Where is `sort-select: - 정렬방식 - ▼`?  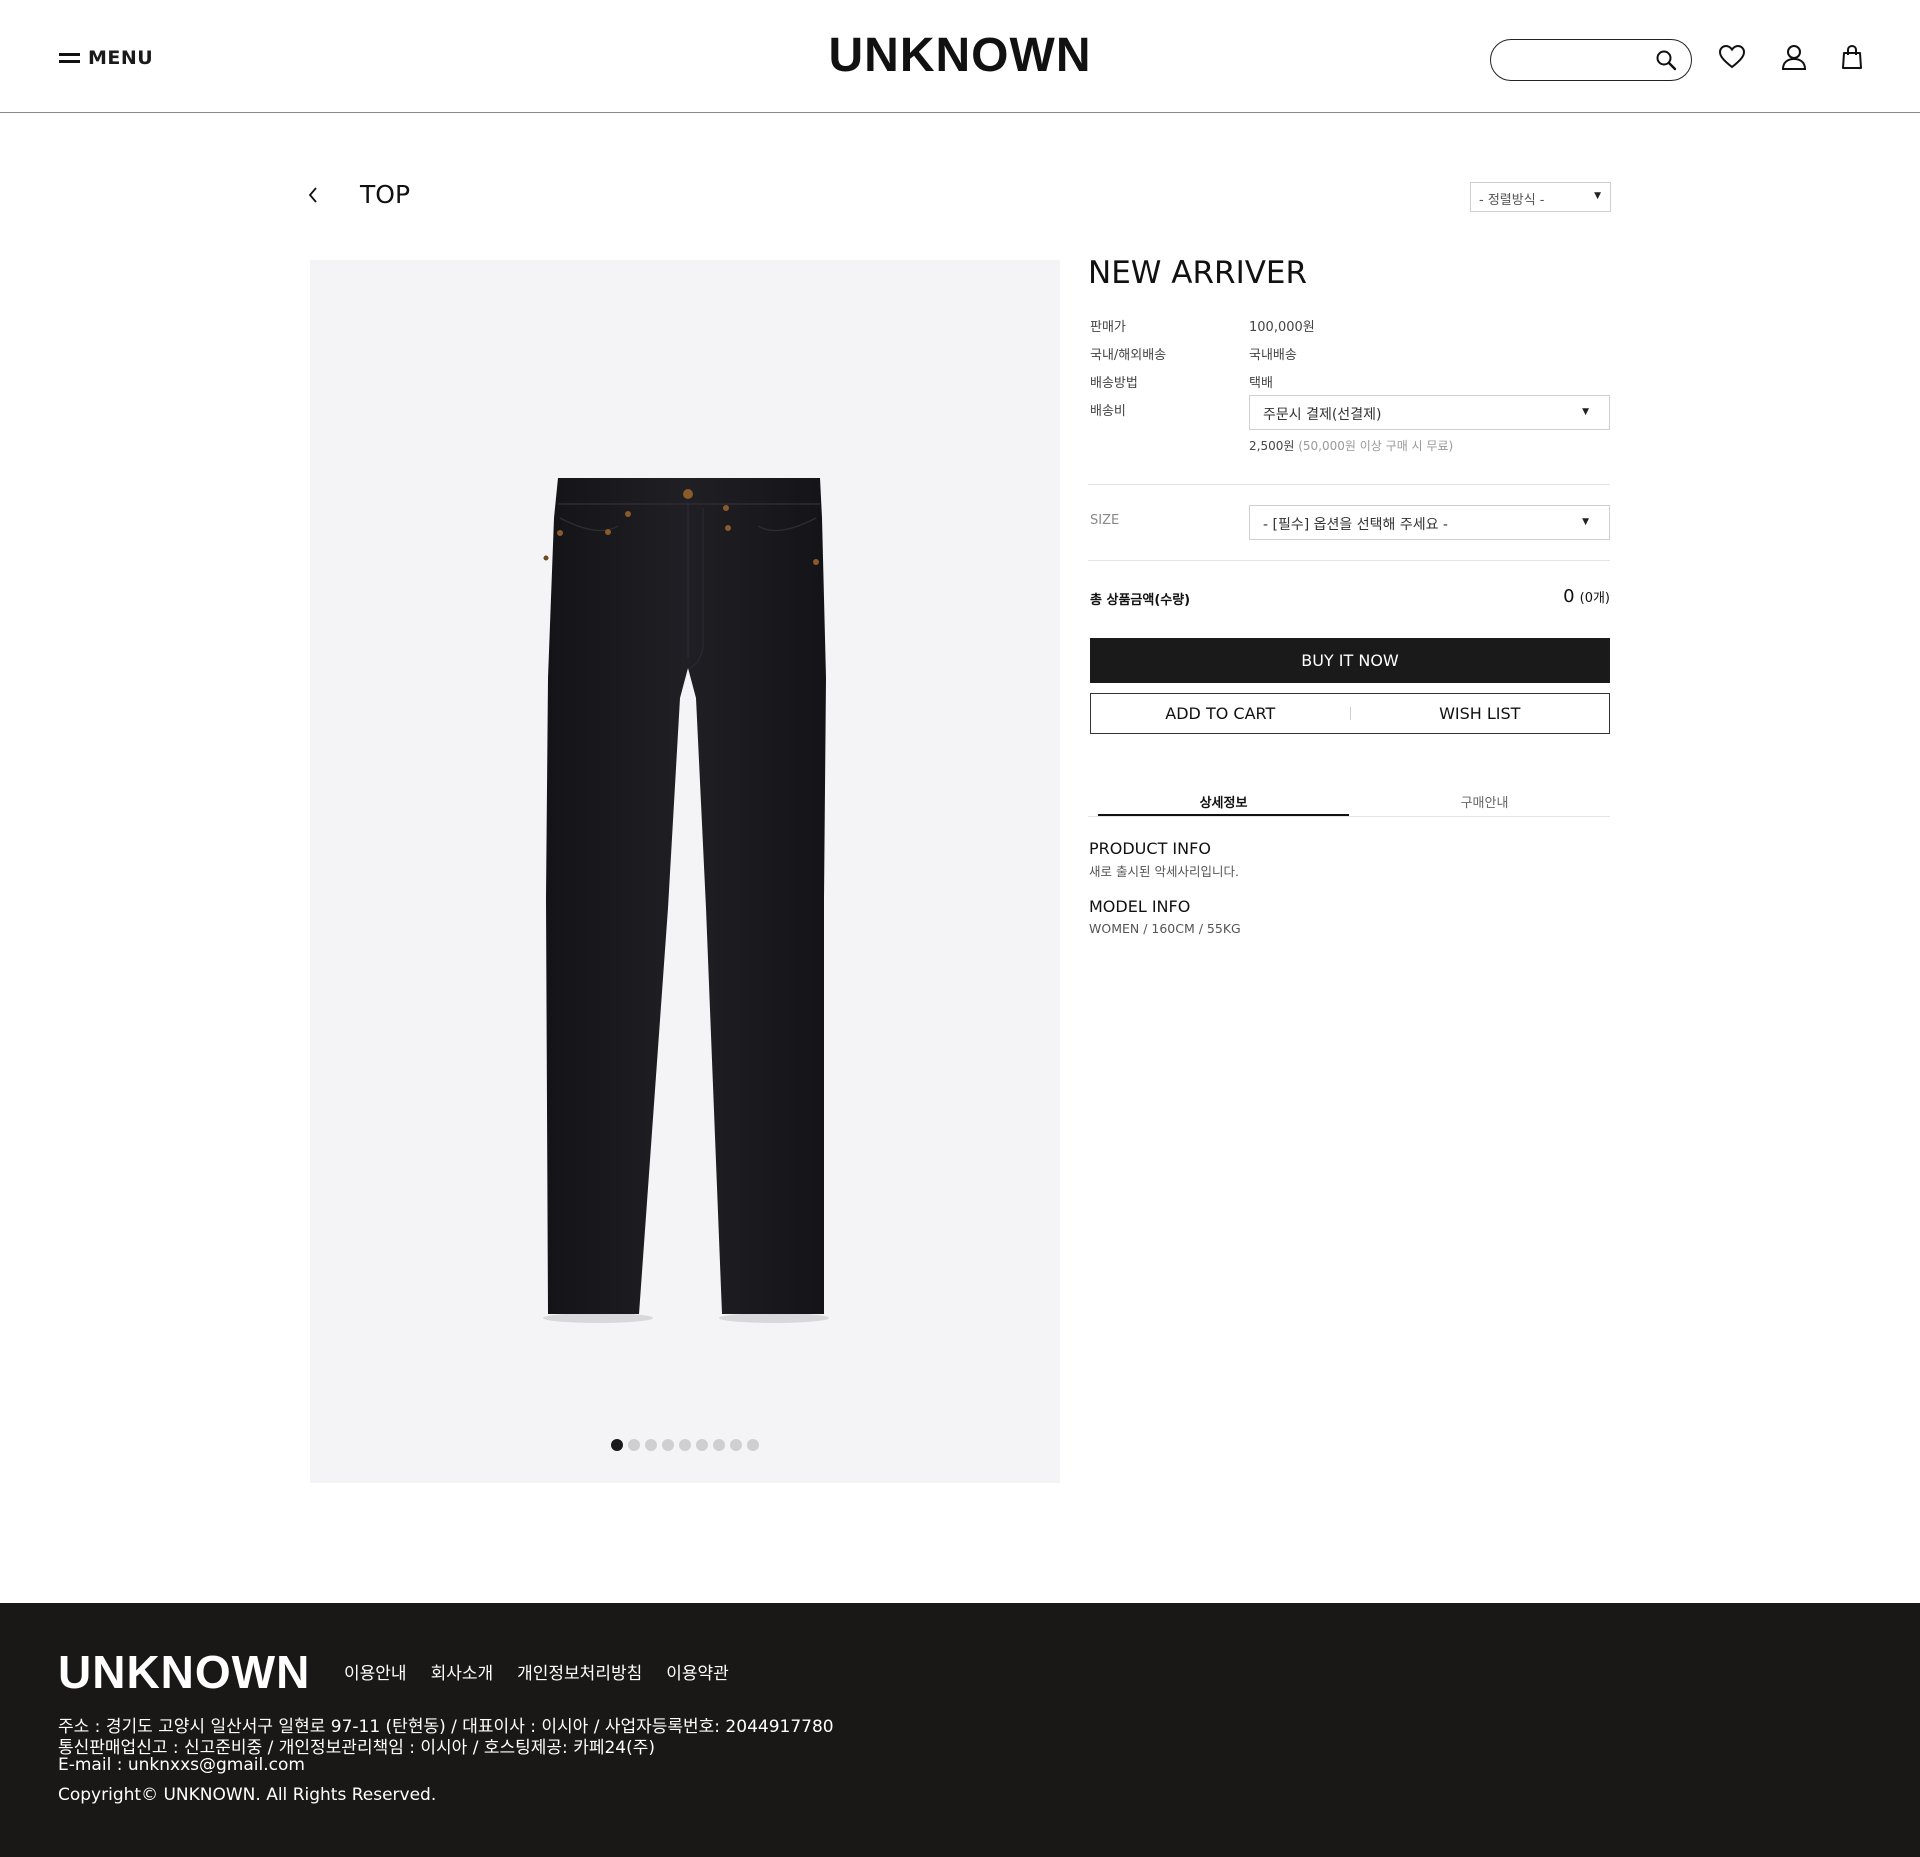 sort-select: - 정렬방식 - ▼ is located at coordinates (1540, 197).